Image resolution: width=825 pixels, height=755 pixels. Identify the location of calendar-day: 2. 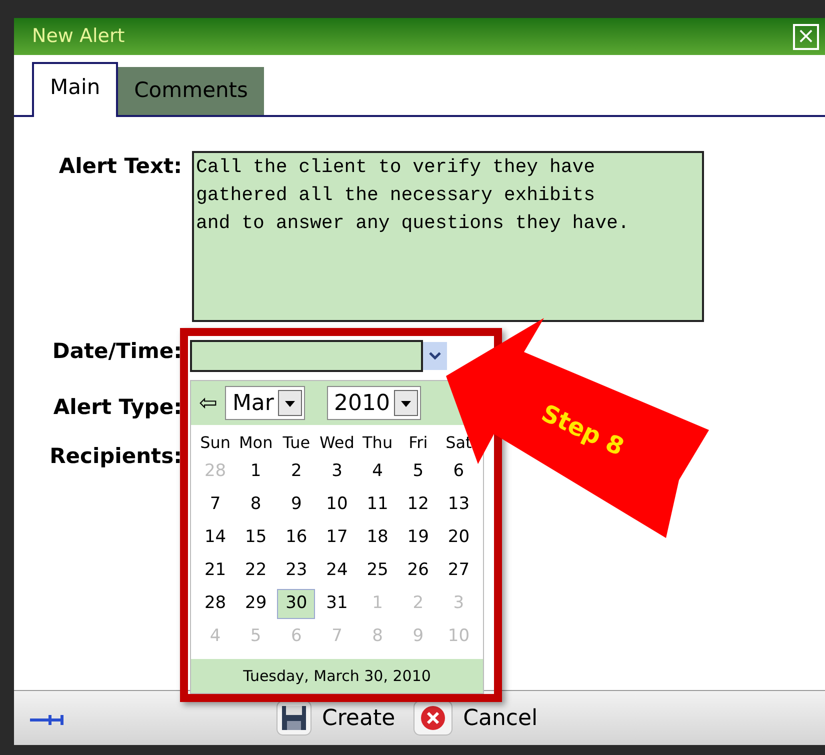
(296, 471).